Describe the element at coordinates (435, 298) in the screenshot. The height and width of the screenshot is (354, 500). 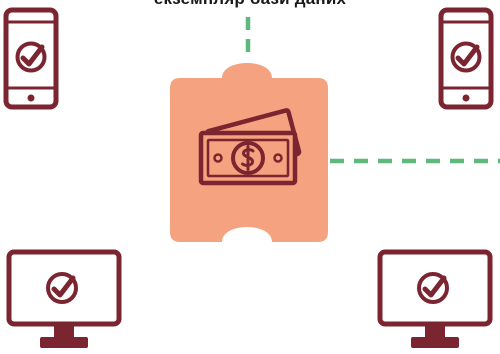
I see `monitor-bottom-right` at that location.